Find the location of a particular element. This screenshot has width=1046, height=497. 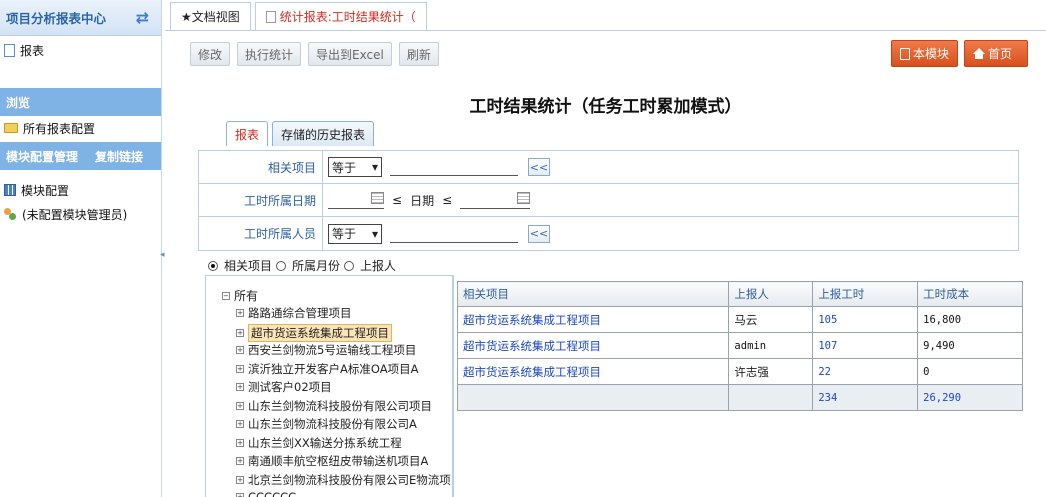

tab-label: ★文档视图 is located at coordinates (210, 17).